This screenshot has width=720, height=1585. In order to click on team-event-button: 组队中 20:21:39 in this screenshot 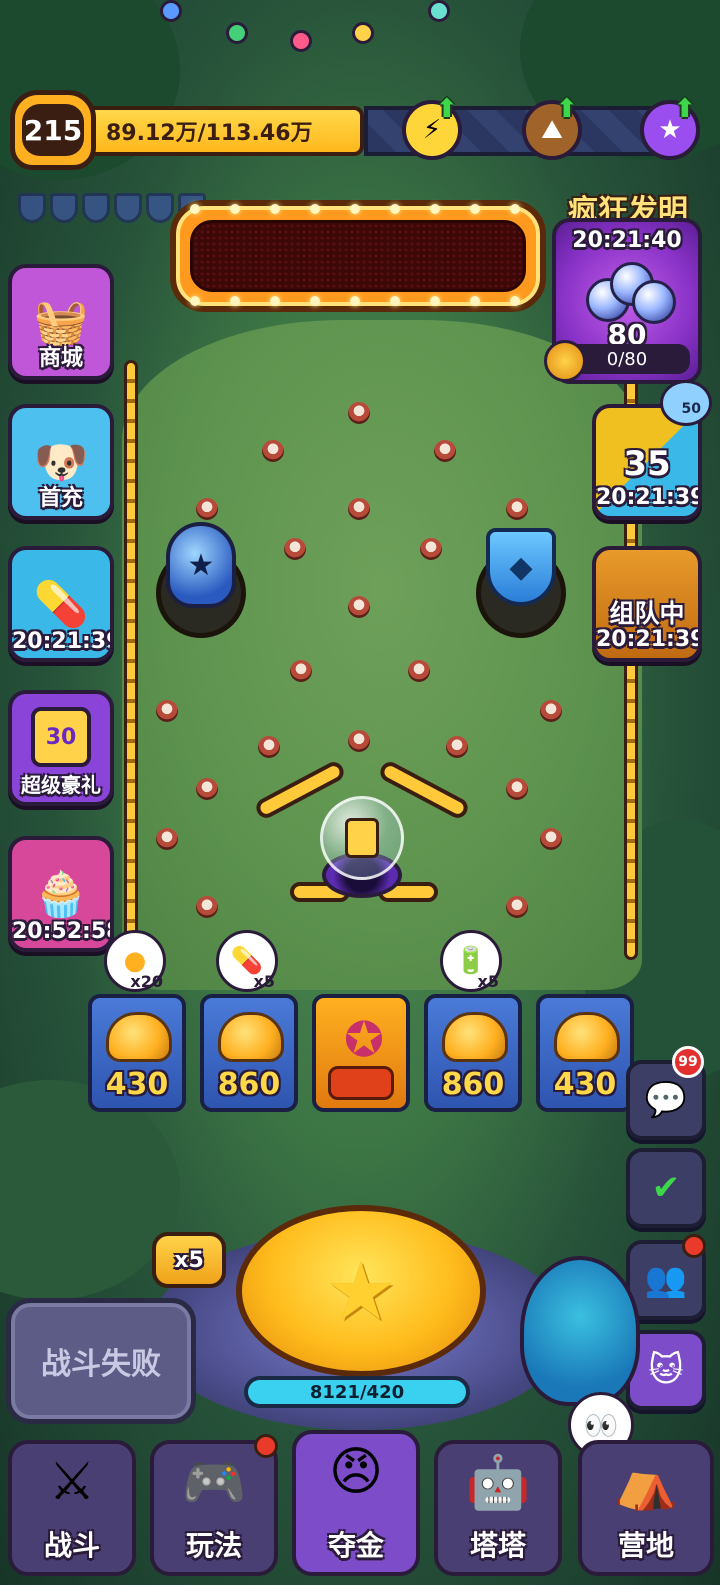, I will do `click(647, 604)`.